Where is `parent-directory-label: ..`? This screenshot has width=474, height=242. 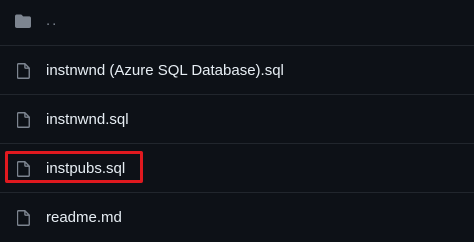 parent-directory-label: .. is located at coordinates (52, 21).